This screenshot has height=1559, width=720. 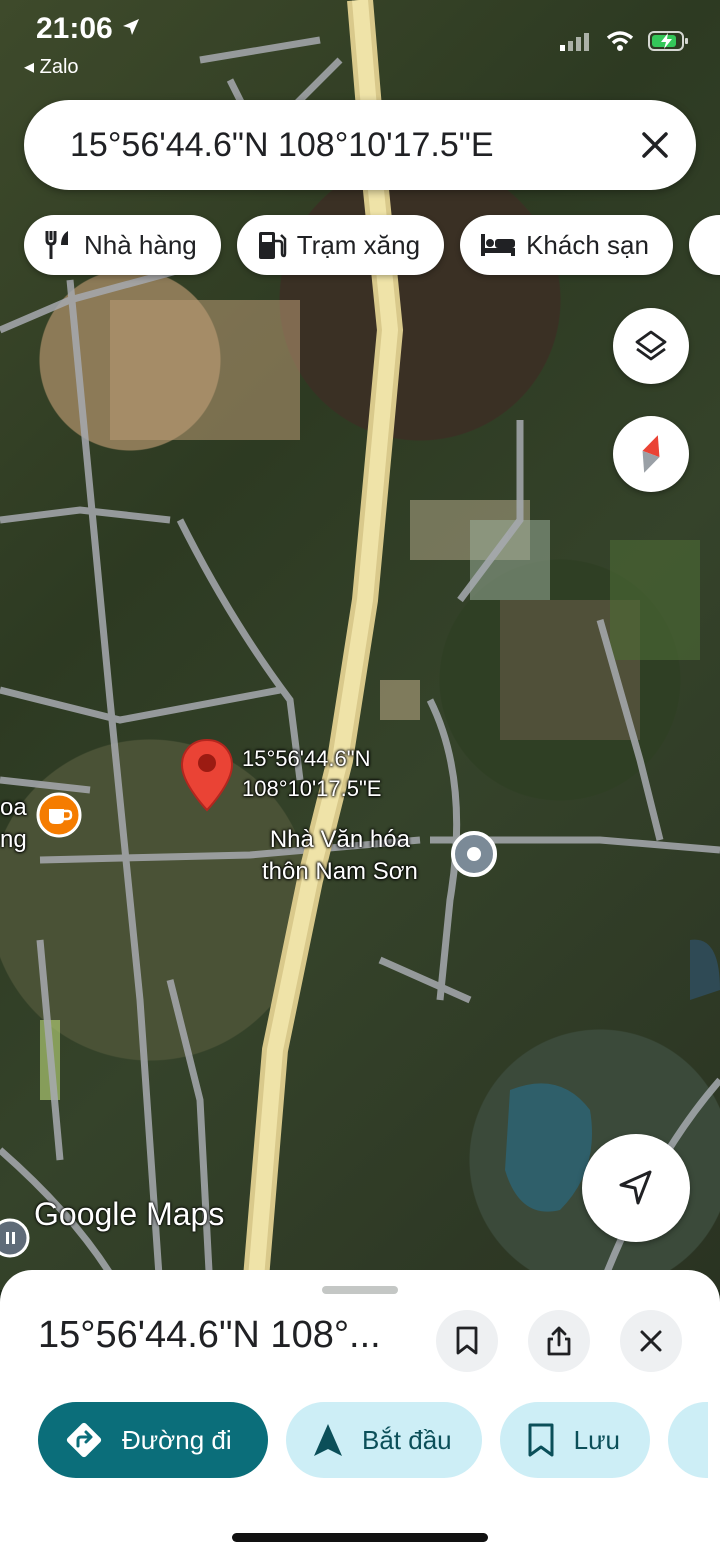 What do you see at coordinates (131, 27) in the screenshot?
I see `location-arrow-icon` at bounding box center [131, 27].